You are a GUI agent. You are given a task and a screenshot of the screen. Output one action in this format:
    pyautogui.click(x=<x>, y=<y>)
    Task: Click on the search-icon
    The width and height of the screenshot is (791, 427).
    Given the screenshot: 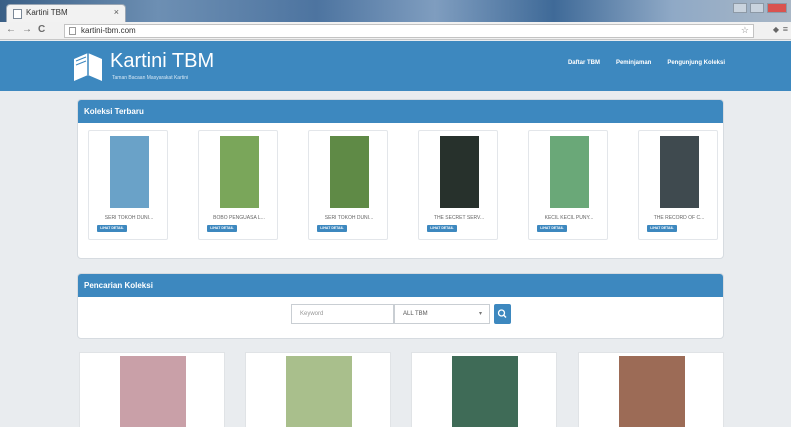 What is the action you would take?
    pyautogui.click(x=502, y=313)
    